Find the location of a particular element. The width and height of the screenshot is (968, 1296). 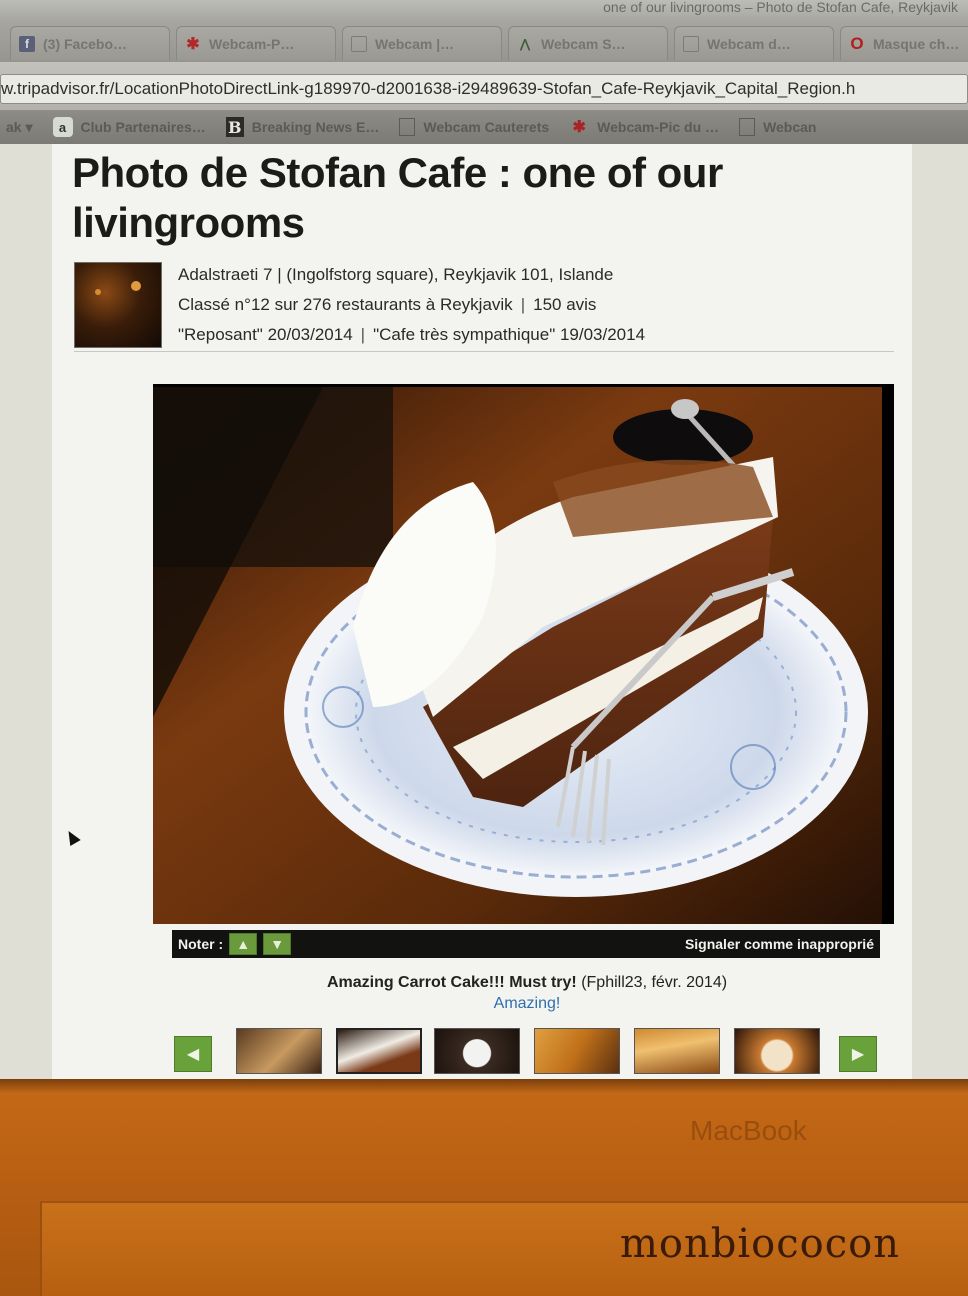

bookmark-webcam-cauterets: Webcam Cauterets is located at coordinates (474, 127).